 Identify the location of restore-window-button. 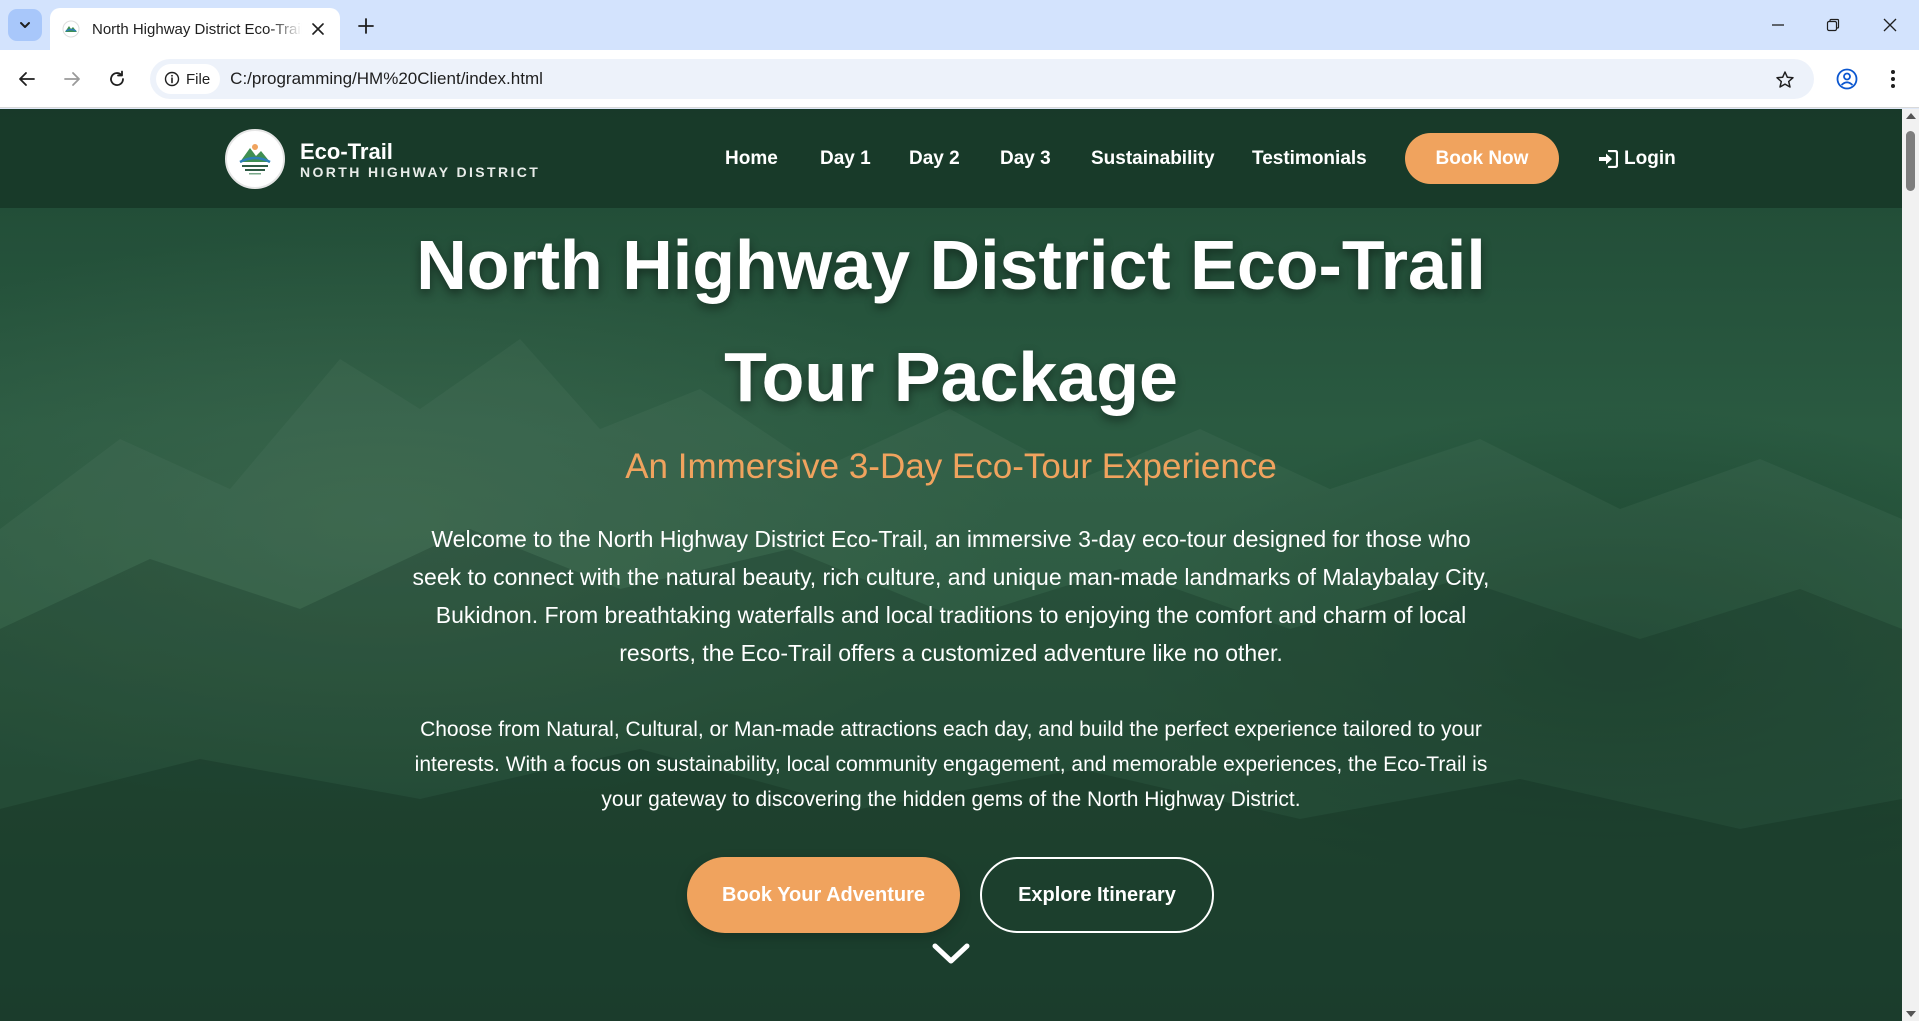
(1833, 25).